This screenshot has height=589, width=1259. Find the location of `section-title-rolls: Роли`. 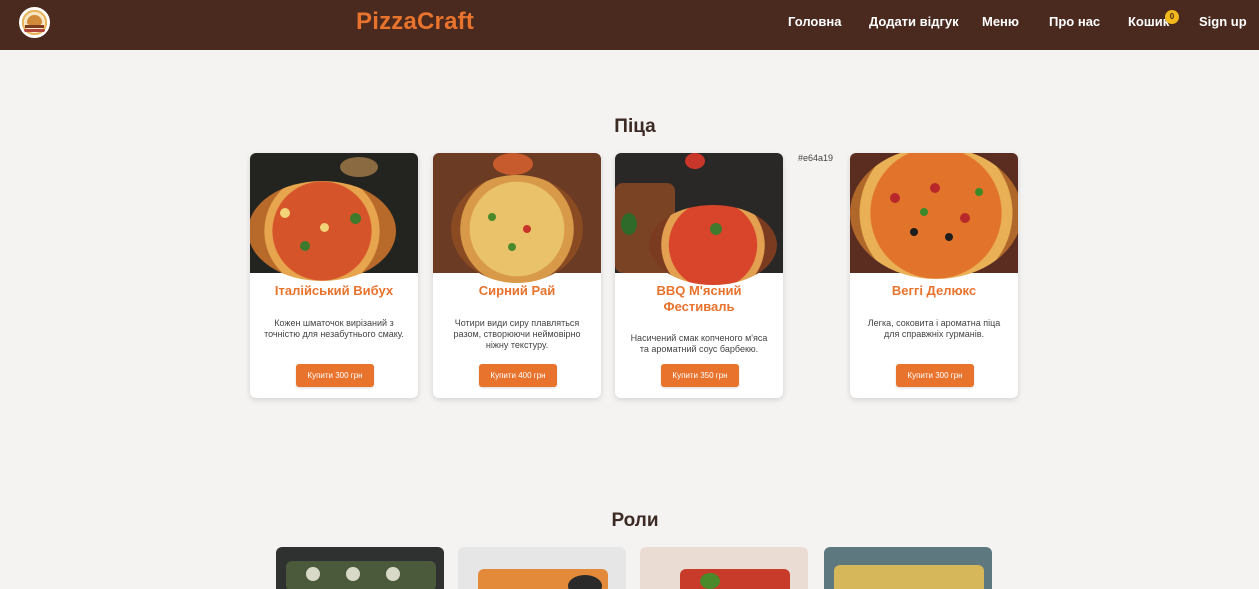

section-title-rolls: Роли is located at coordinates (635, 520).